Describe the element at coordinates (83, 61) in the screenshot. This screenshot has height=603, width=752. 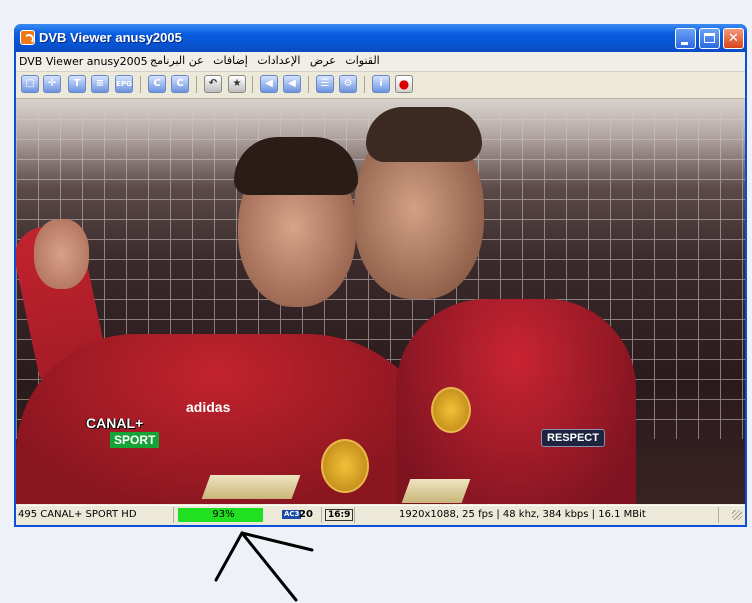
I see `menu-app-name: DVB Viewer anusy2005` at that location.